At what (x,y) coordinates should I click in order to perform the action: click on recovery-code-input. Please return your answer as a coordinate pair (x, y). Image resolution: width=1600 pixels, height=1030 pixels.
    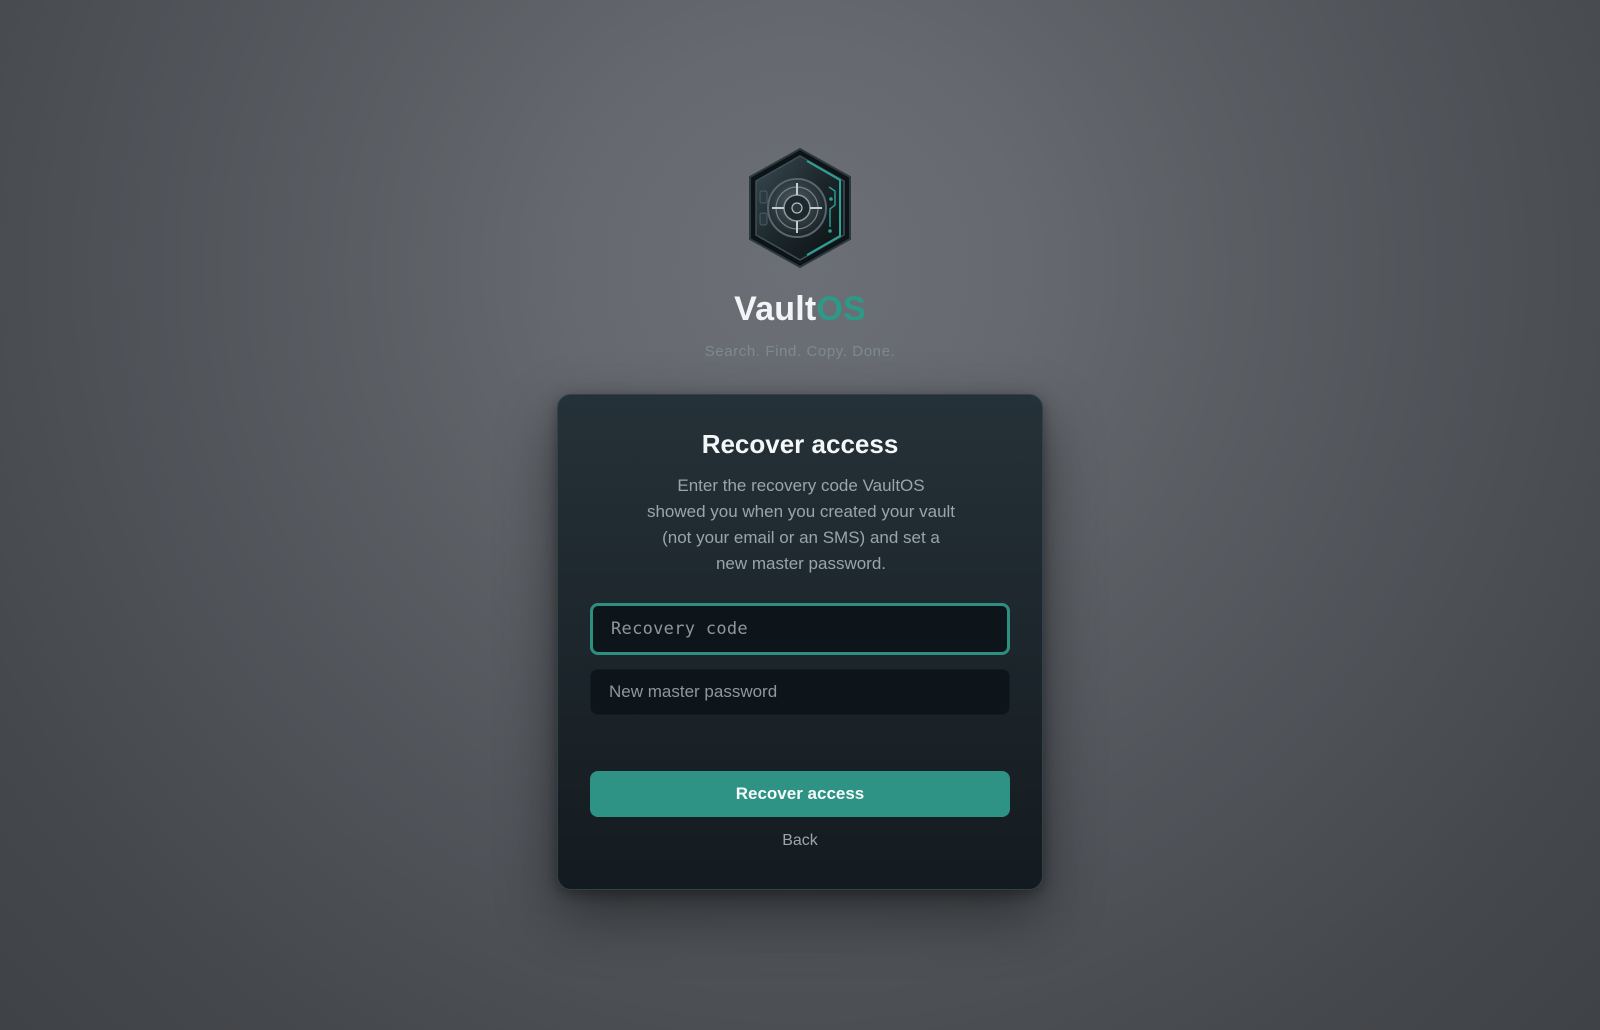
    Looking at the image, I should click on (800, 629).